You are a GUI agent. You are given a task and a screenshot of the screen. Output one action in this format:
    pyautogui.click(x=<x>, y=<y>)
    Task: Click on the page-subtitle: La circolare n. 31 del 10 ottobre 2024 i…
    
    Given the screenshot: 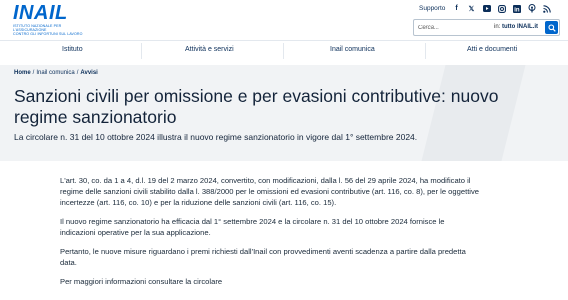 What is the action you would take?
    pyautogui.click(x=216, y=137)
    